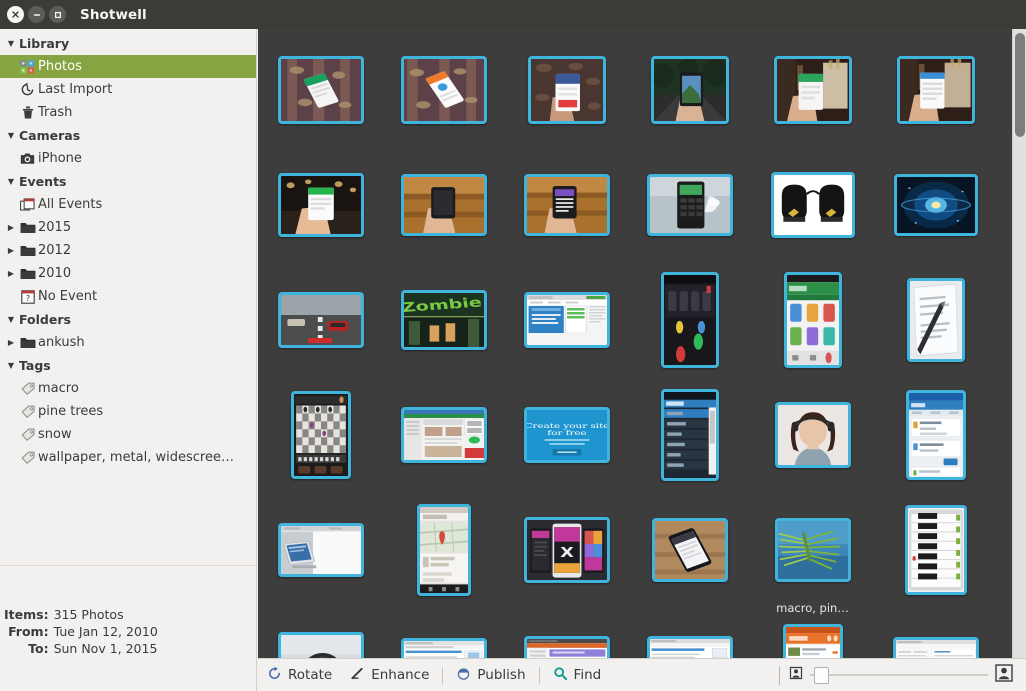 Image resolution: width=1026 pixels, height=691 pixels. Describe the element at coordinates (128, 319) in the screenshot. I see `sidebar-group-folders: ▼ Folders` at that location.